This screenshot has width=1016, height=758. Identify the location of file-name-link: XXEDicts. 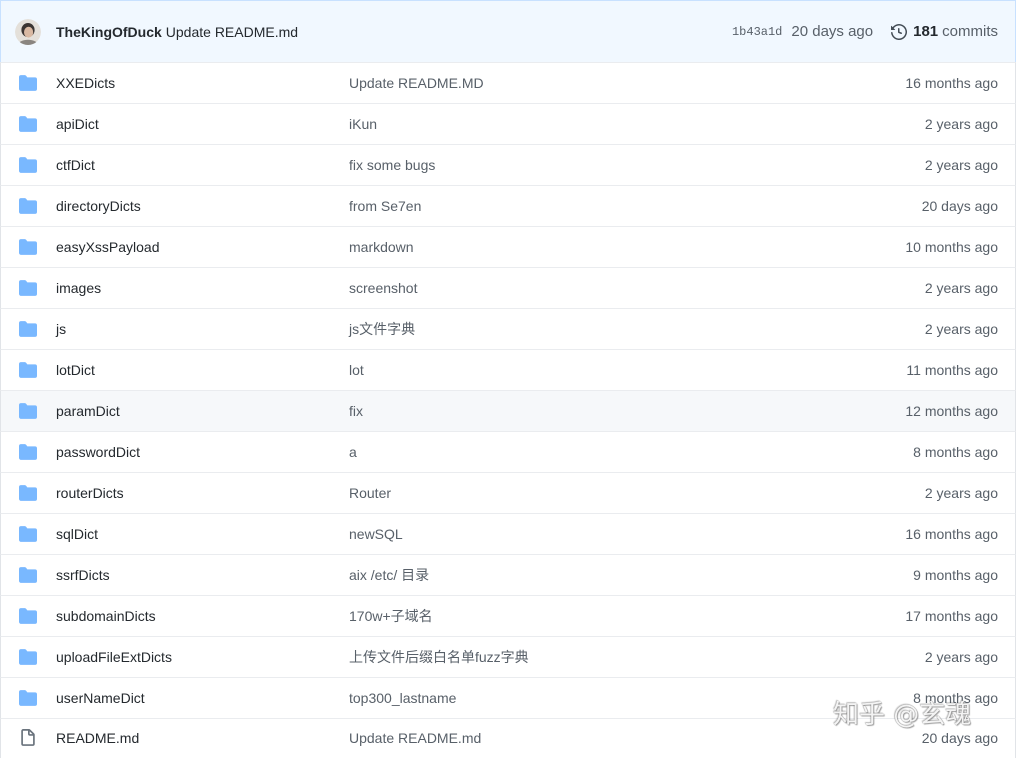
(85, 83).